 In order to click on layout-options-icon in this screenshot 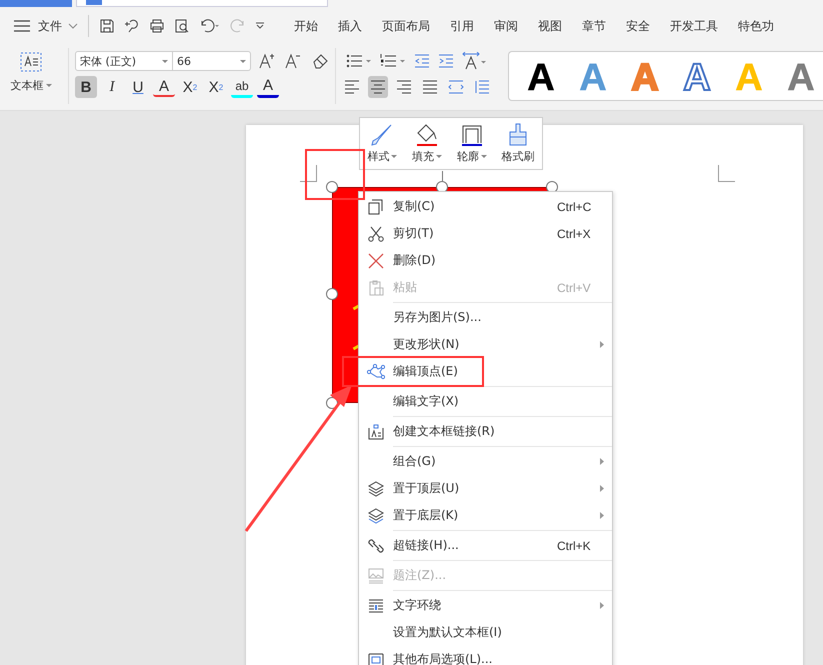, I will do `click(376, 658)`.